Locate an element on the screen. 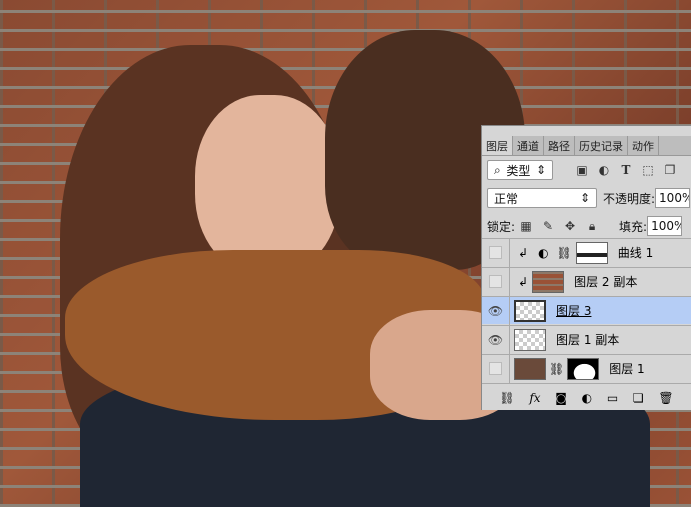 This screenshot has width=691, height=507. panel-toolbar: ⛓ fx ◙ ◐ ▭ ❏ 🗑︎ is located at coordinates (586, 397).